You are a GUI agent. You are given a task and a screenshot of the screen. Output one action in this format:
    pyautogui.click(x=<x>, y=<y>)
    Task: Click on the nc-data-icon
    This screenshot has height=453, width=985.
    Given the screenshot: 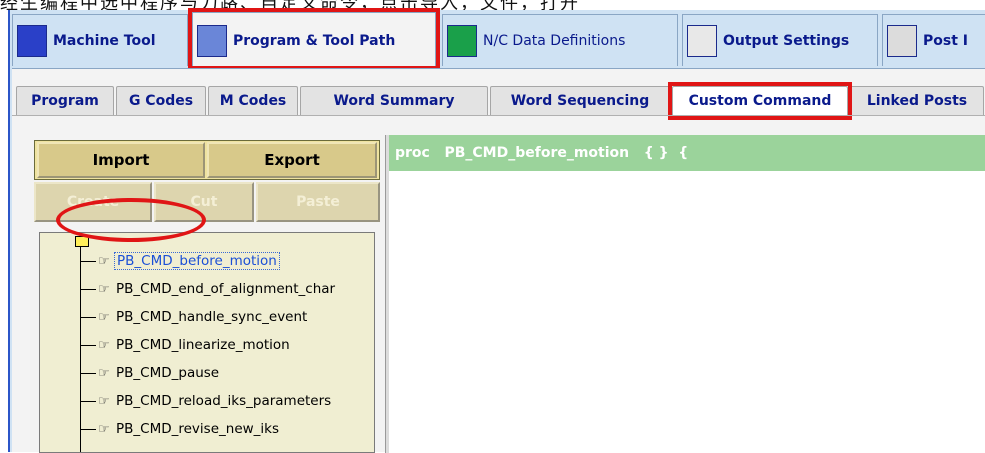 What is the action you would take?
    pyautogui.click(x=462, y=40)
    